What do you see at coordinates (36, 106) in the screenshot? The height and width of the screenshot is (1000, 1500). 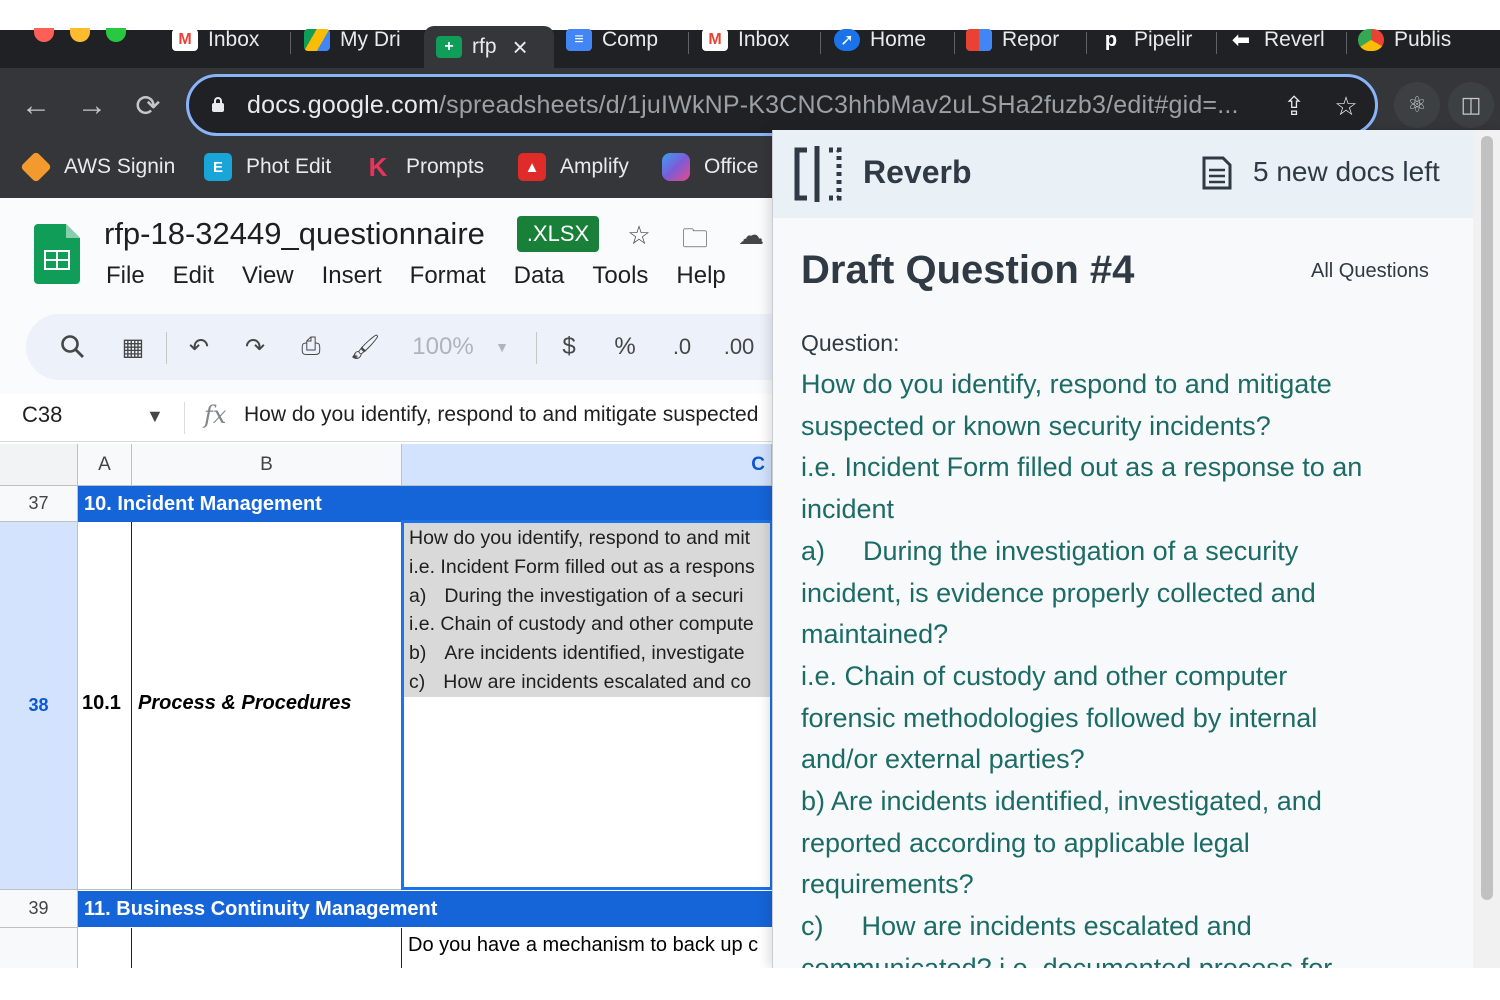 I see `back-arrow-icon: ←` at bounding box center [36, 106].